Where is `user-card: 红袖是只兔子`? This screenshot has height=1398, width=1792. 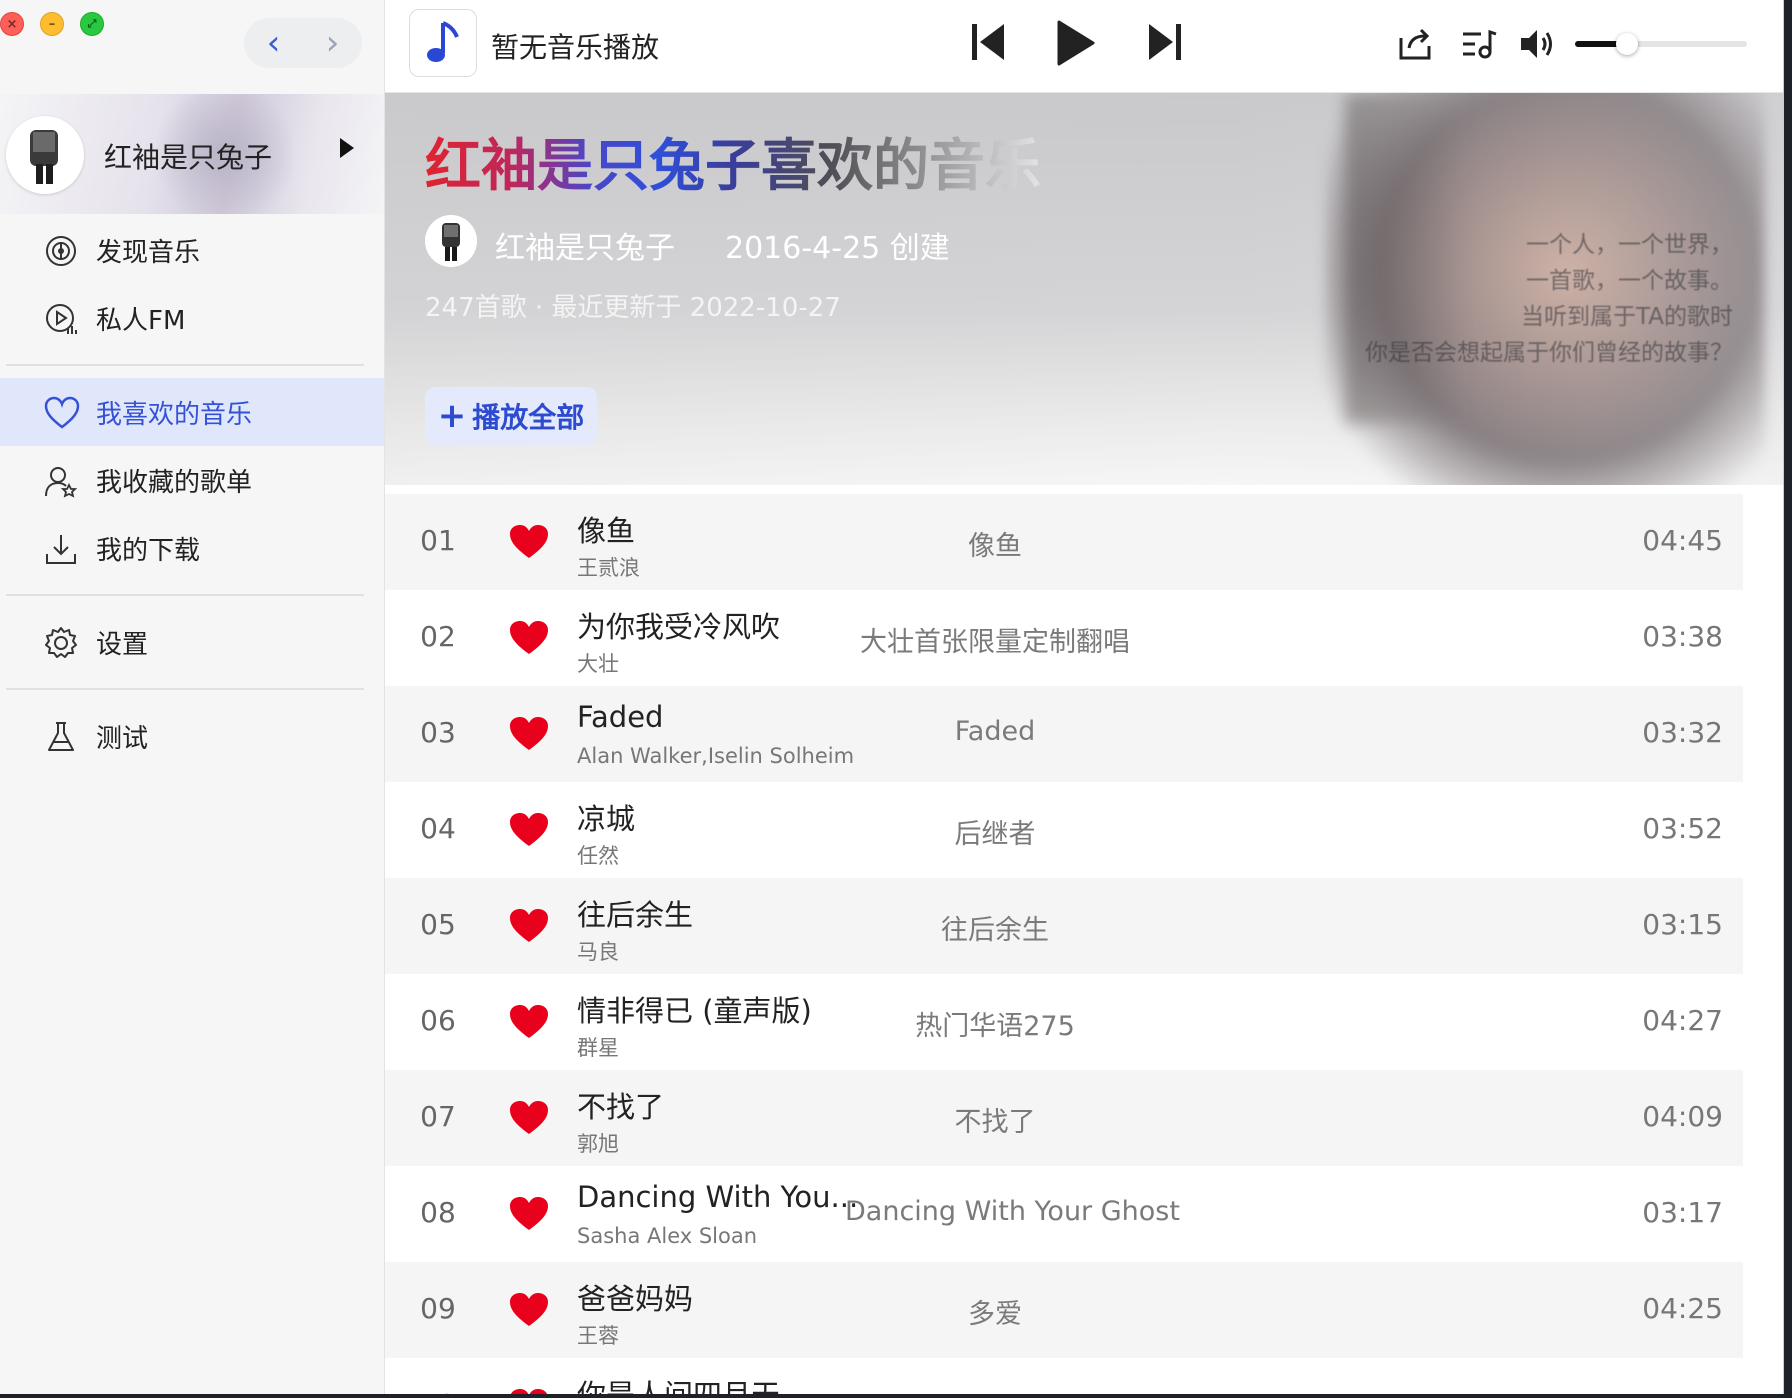
user-card: 红袖是只兔子 is located at coordinates (192, 154).